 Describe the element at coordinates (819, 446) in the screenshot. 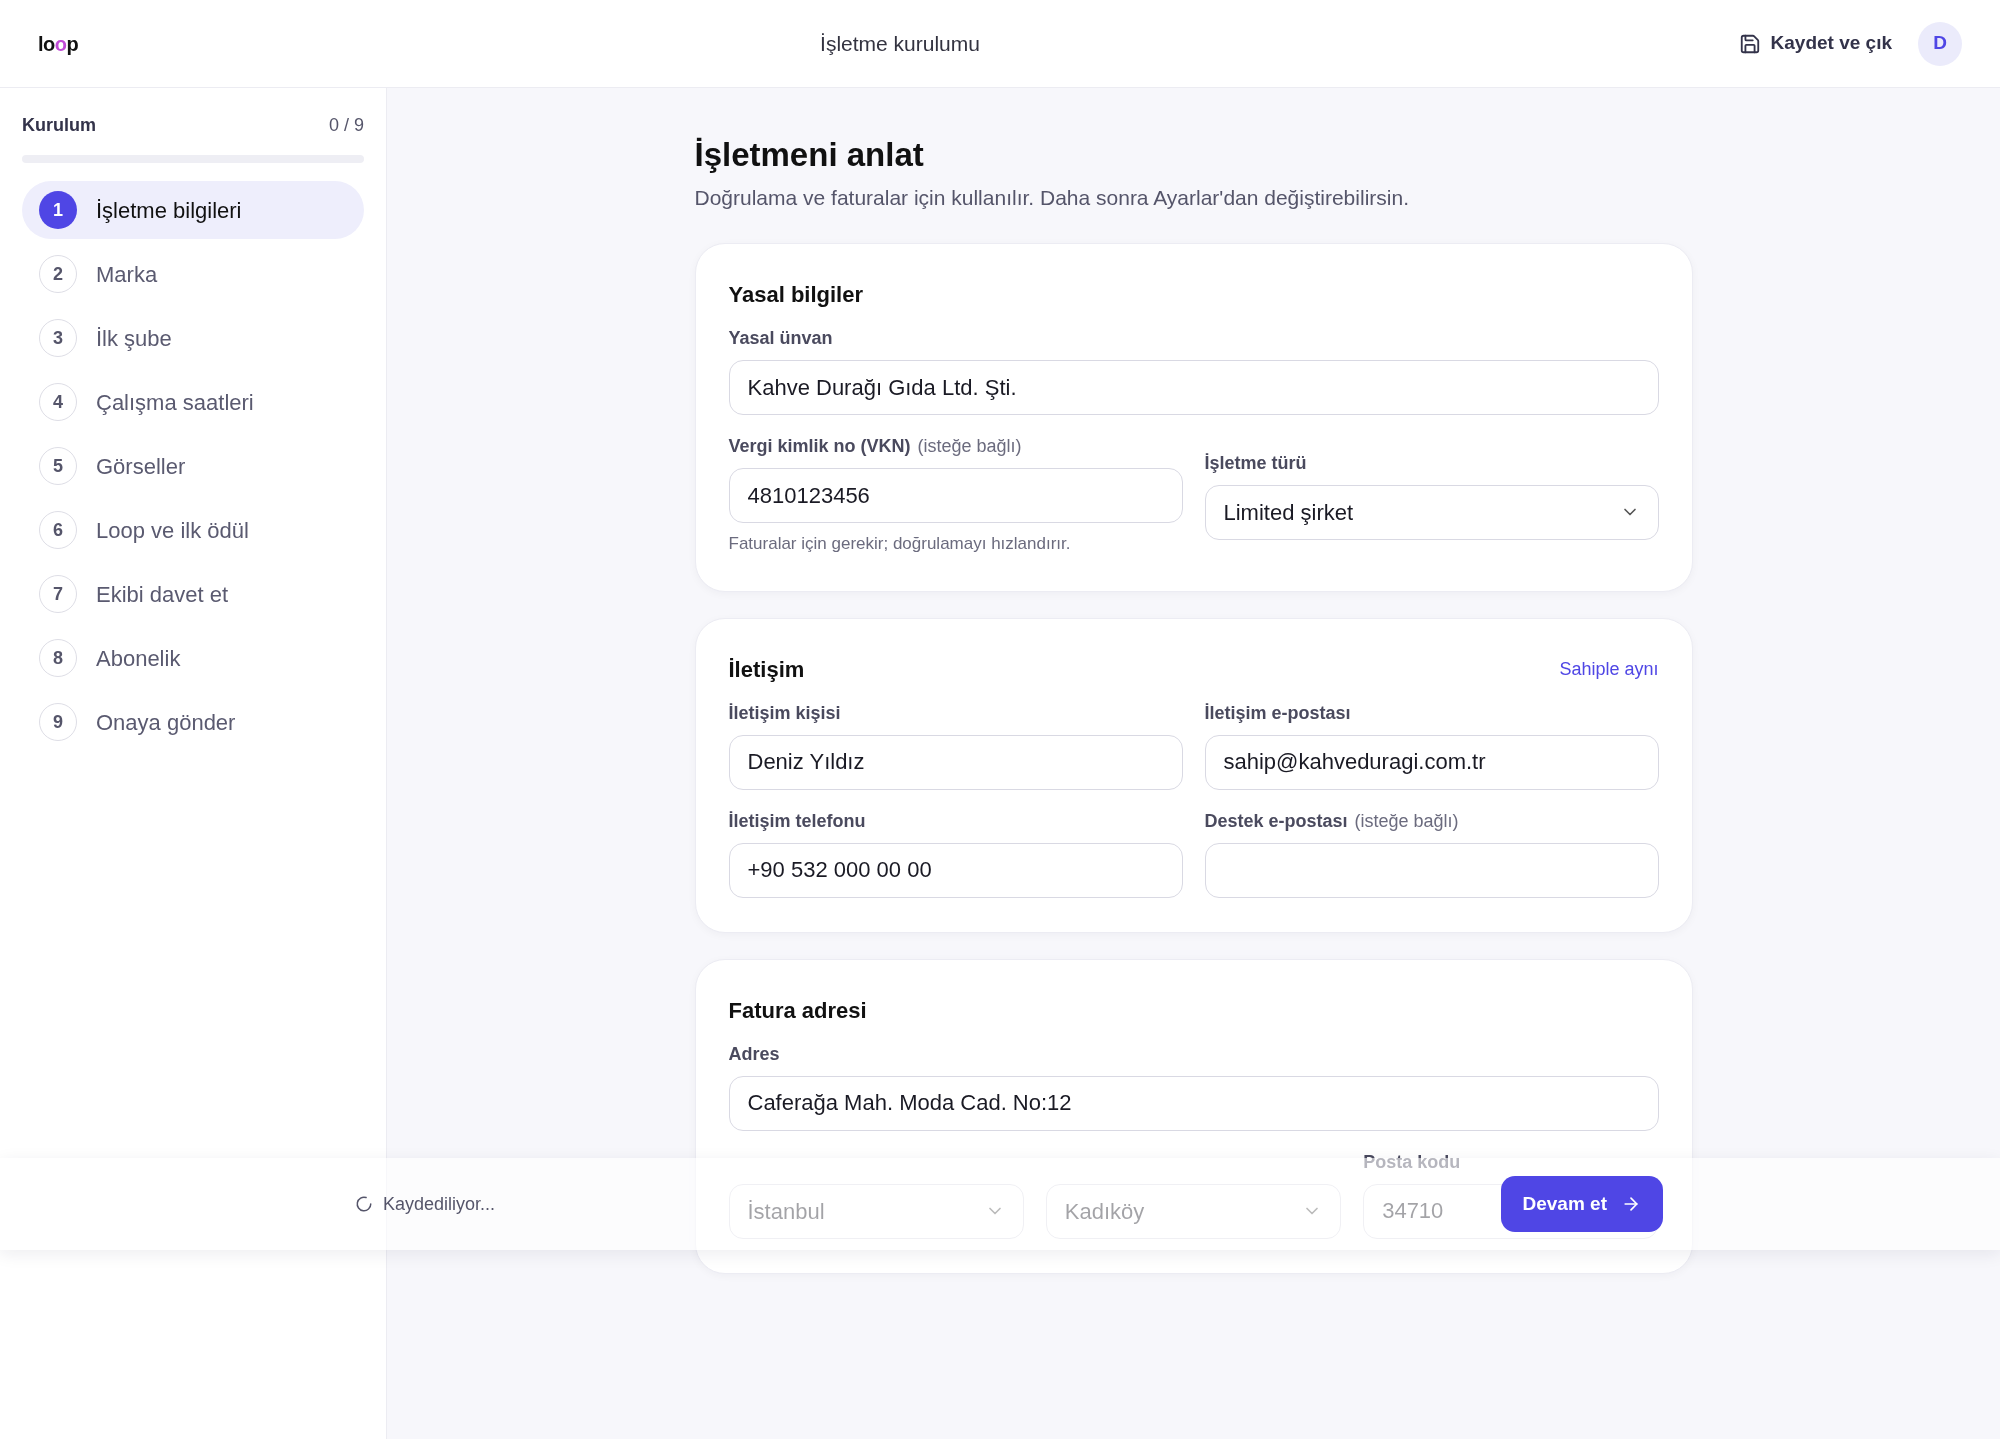

I see `field-label: Vergi kimlik no (VKN)` at that location.